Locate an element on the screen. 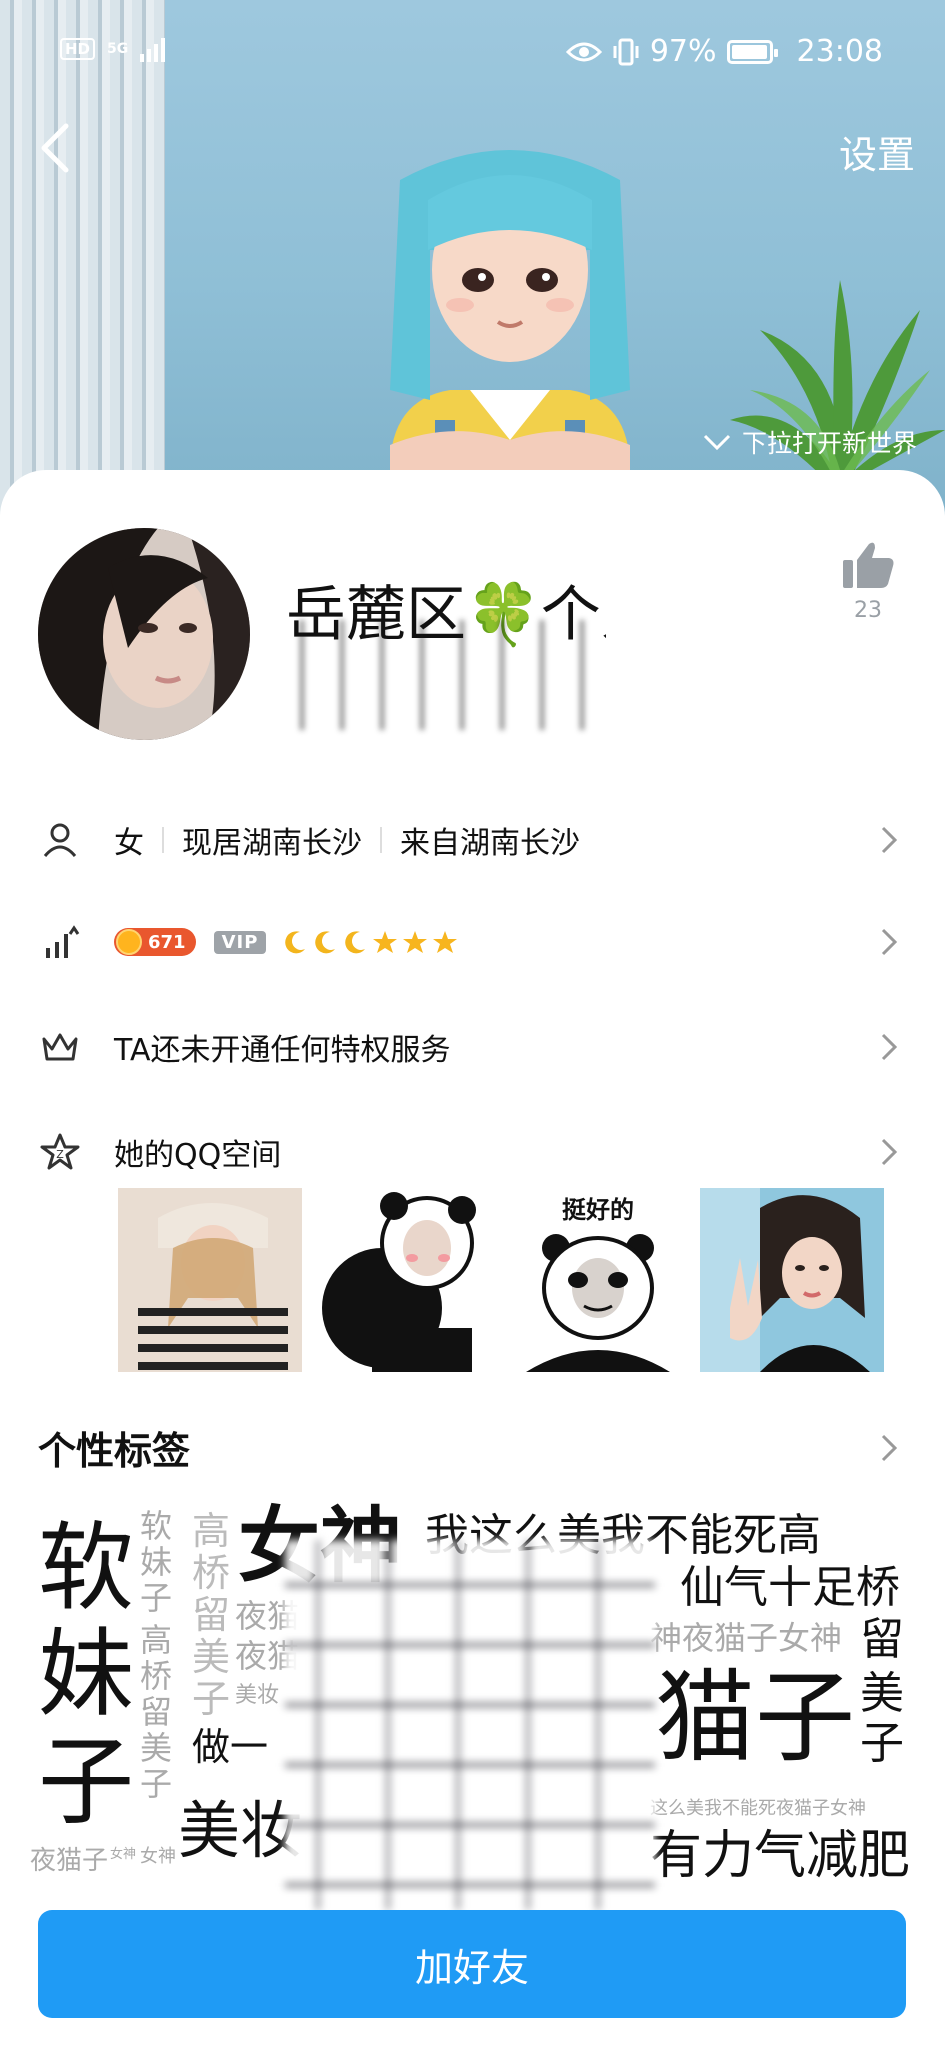  level-icons is located at coordinates (370, 942).